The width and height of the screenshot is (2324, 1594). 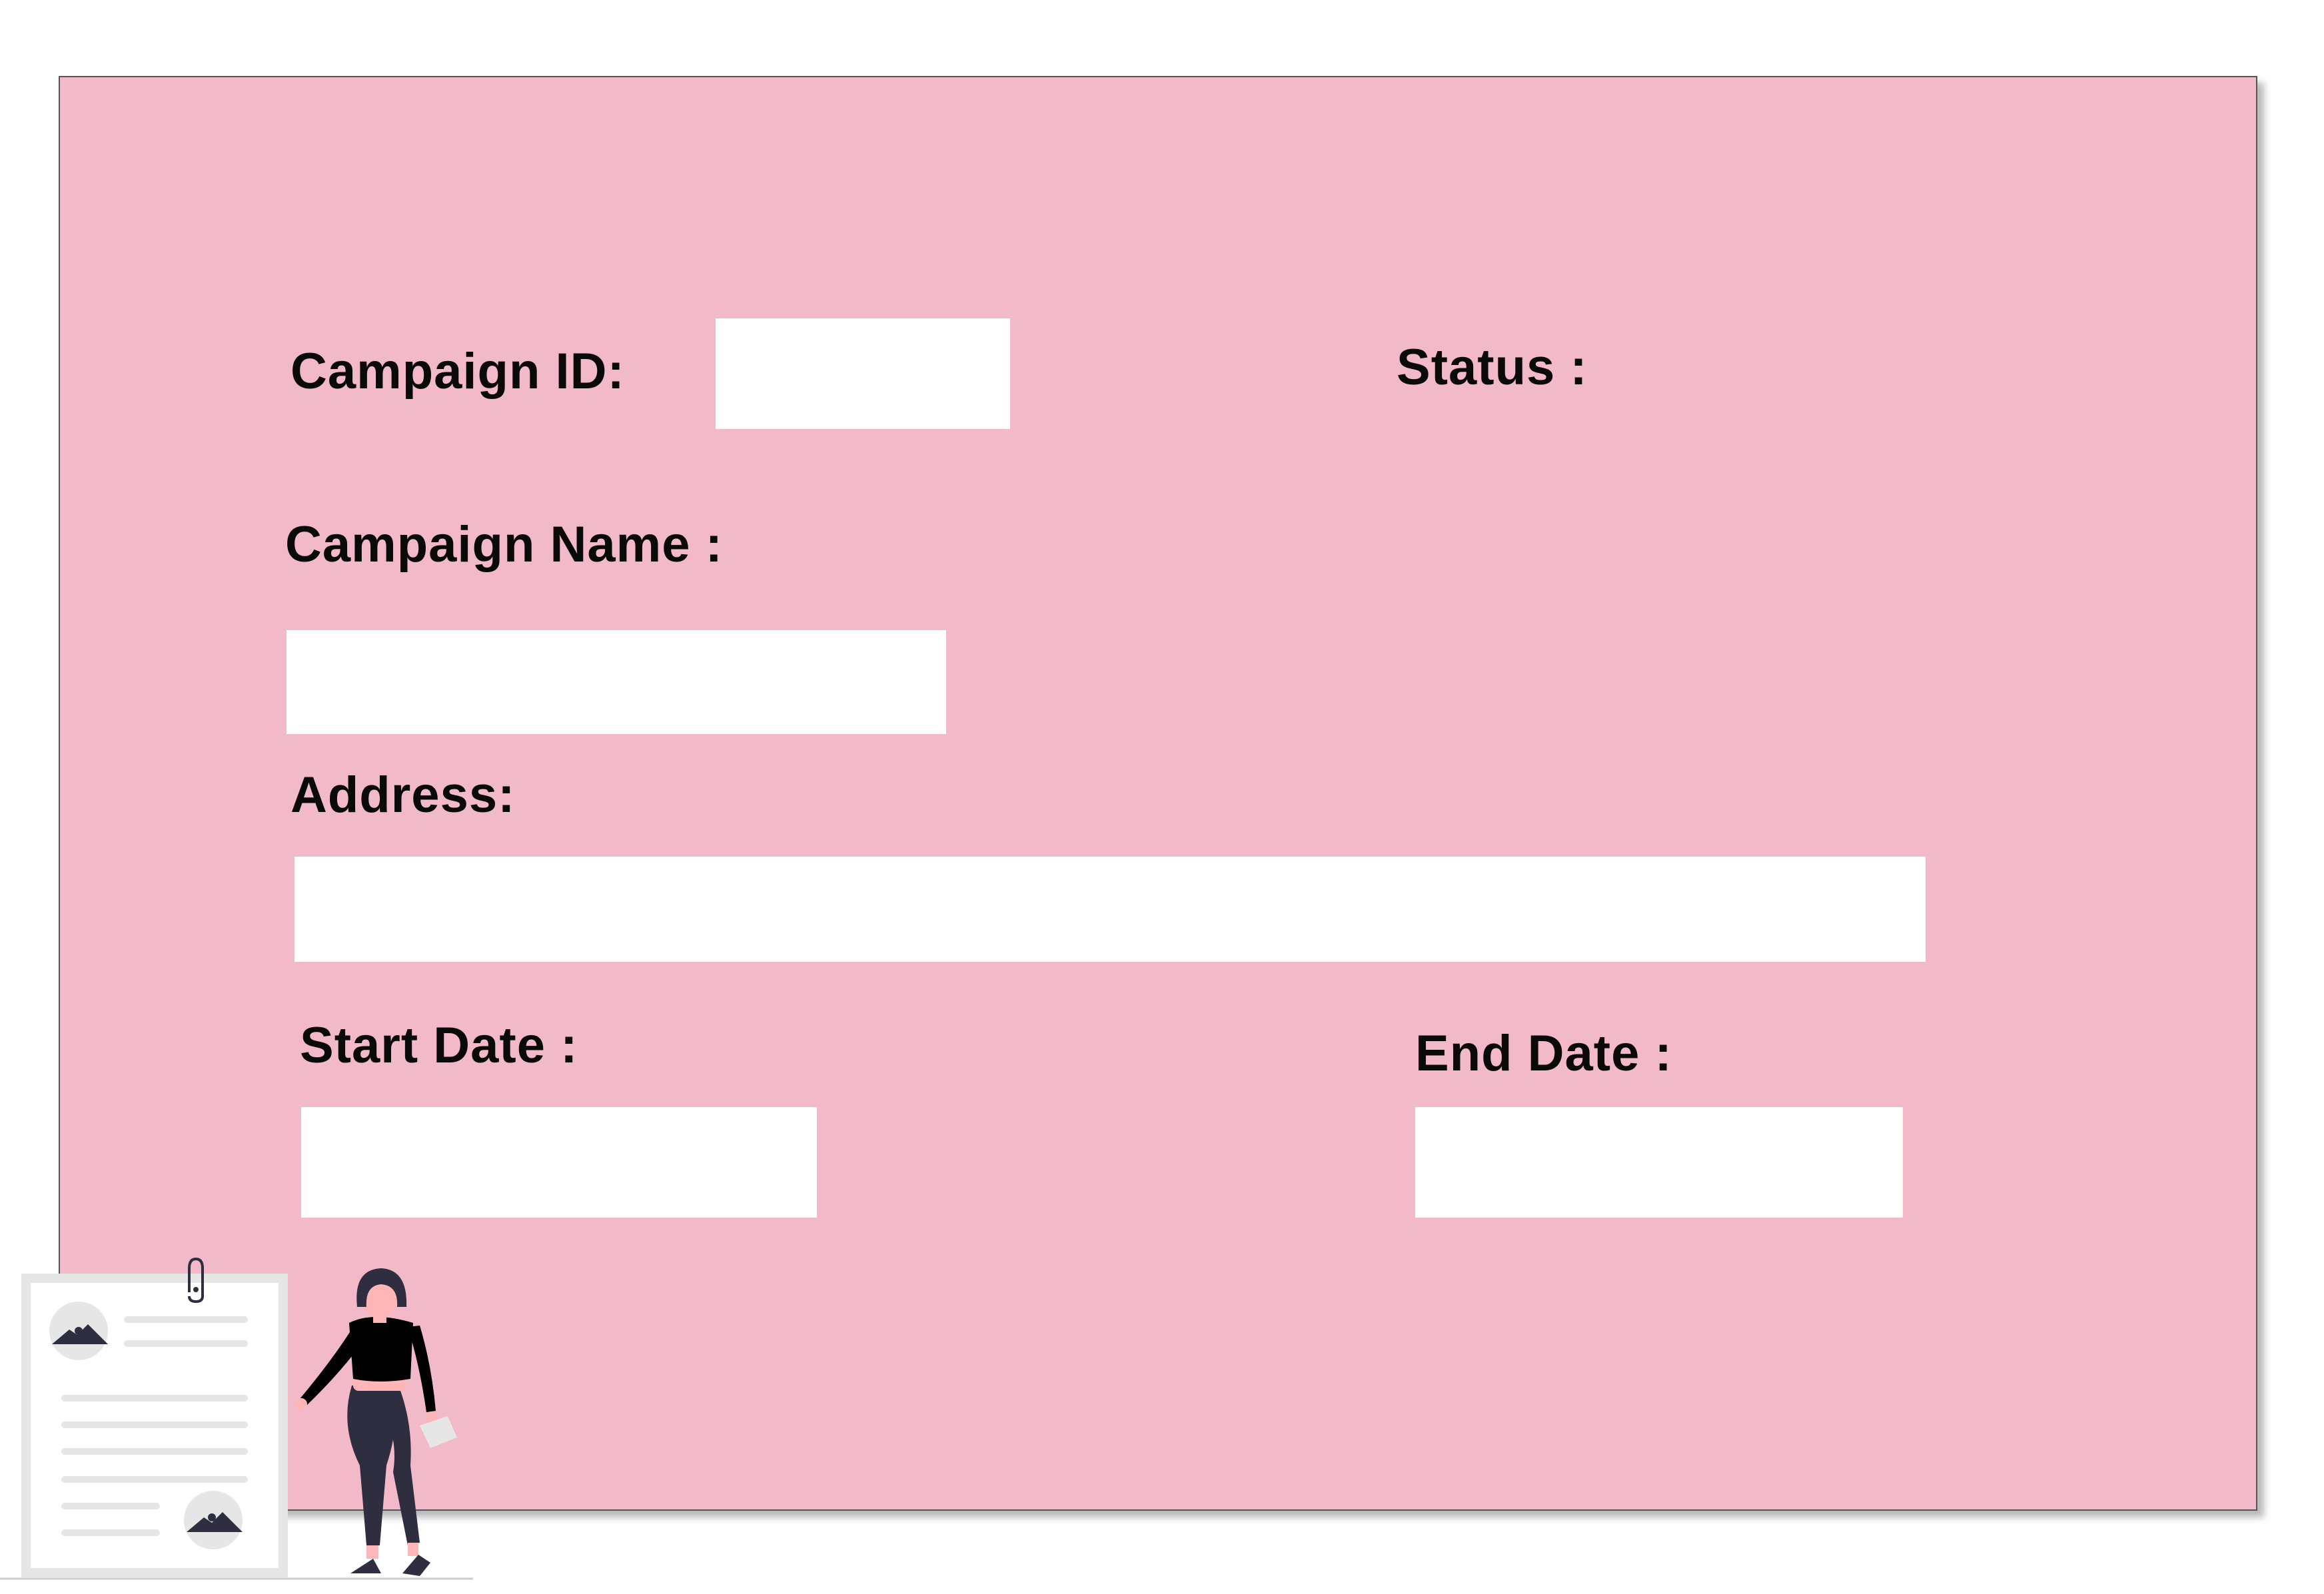 What do you see at coordinates (376, 1422) in the screenshot?
I see `person-illustration` at bounding box center [376, 1422].